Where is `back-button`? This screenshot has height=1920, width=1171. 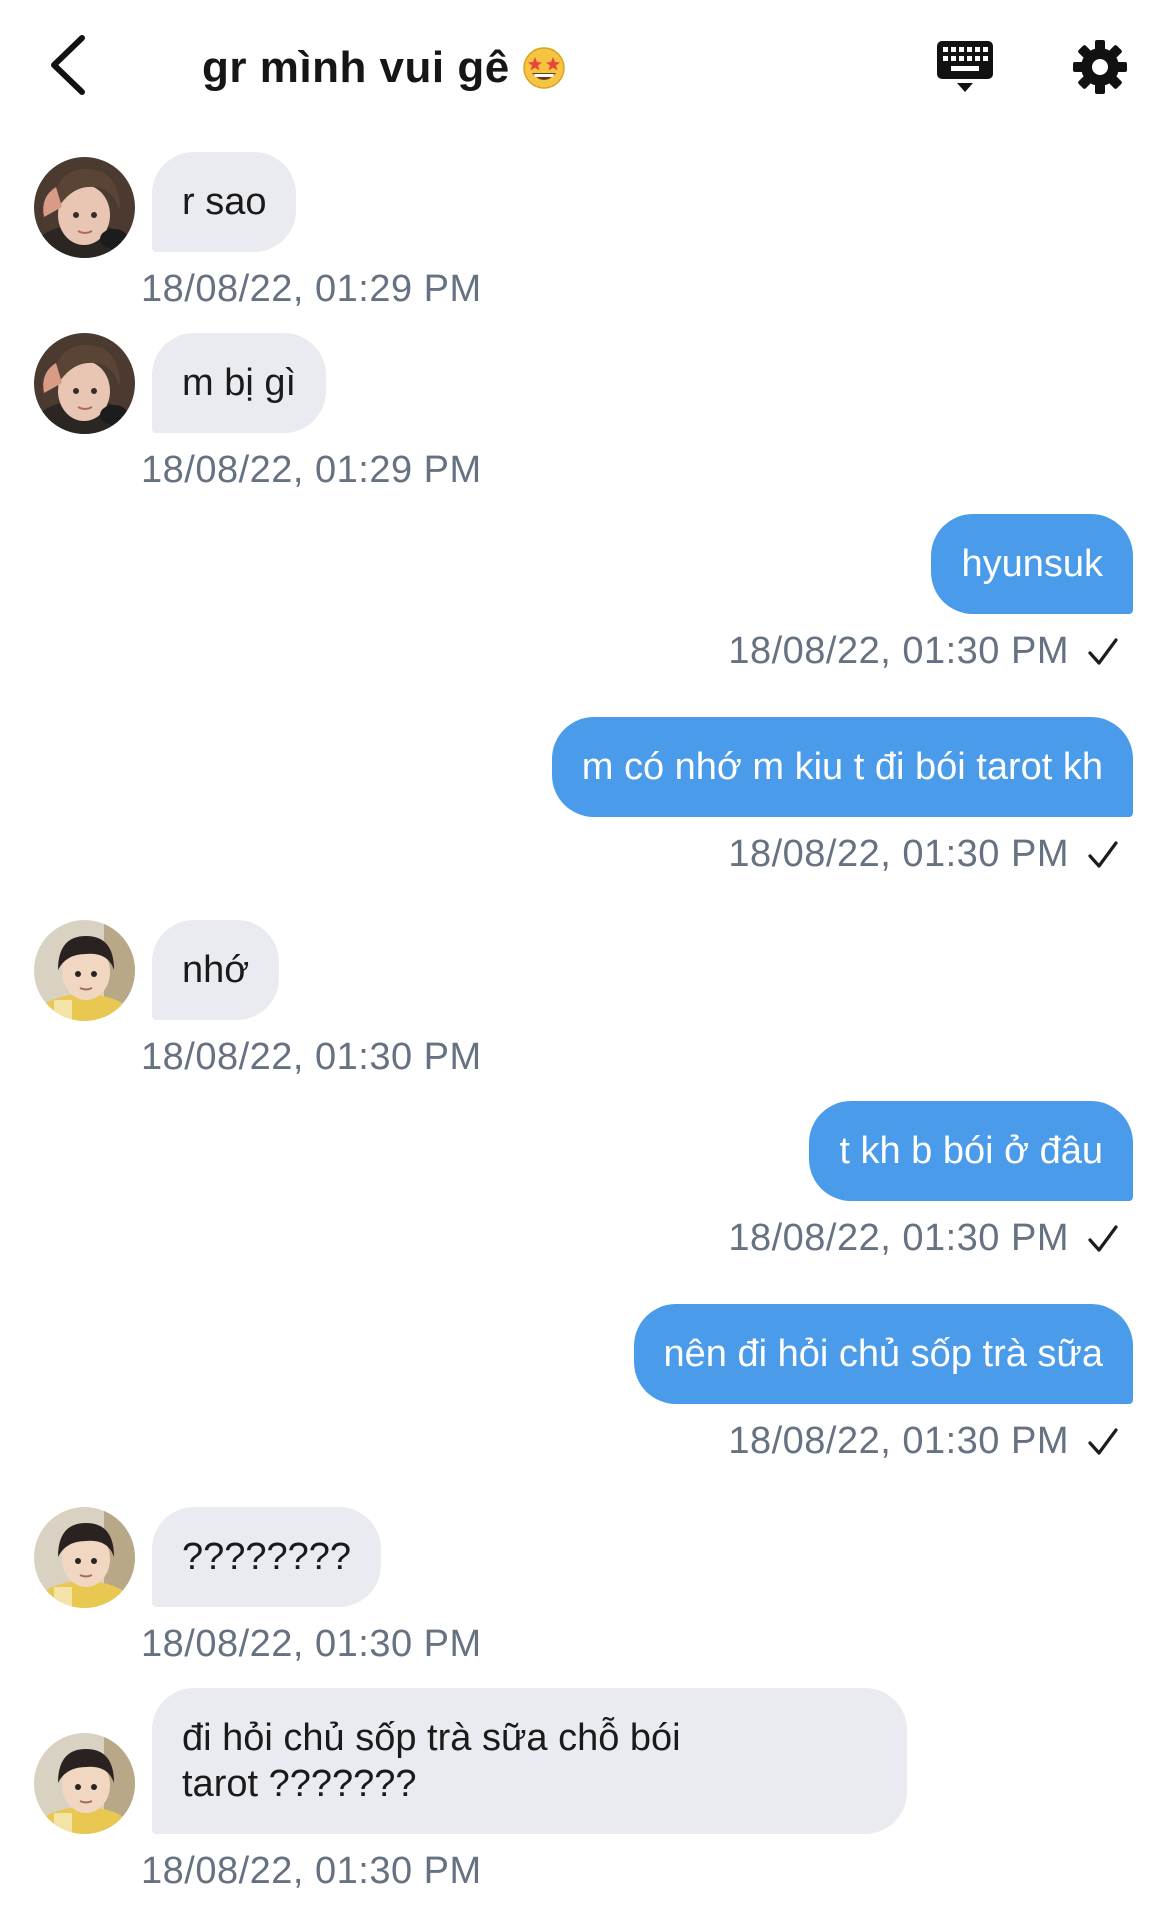 back-button is located at coordinates (68, 65).